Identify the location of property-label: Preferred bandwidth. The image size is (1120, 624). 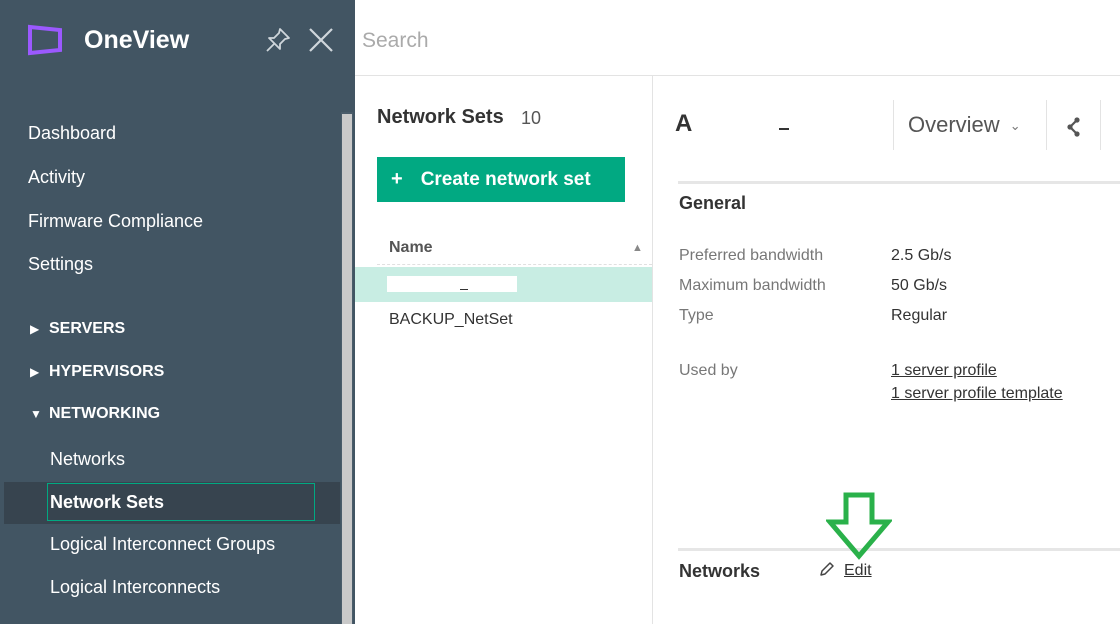
(751, 255).